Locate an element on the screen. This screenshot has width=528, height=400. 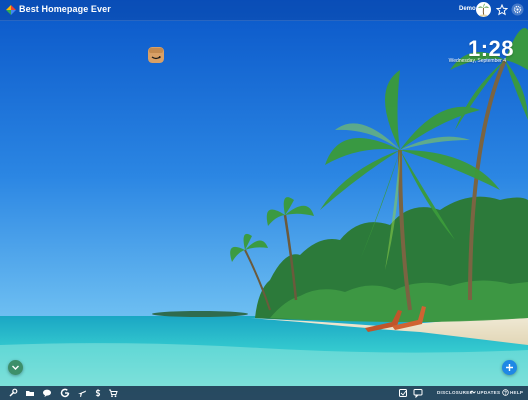
star-icon is located at coordinates (502, 10).